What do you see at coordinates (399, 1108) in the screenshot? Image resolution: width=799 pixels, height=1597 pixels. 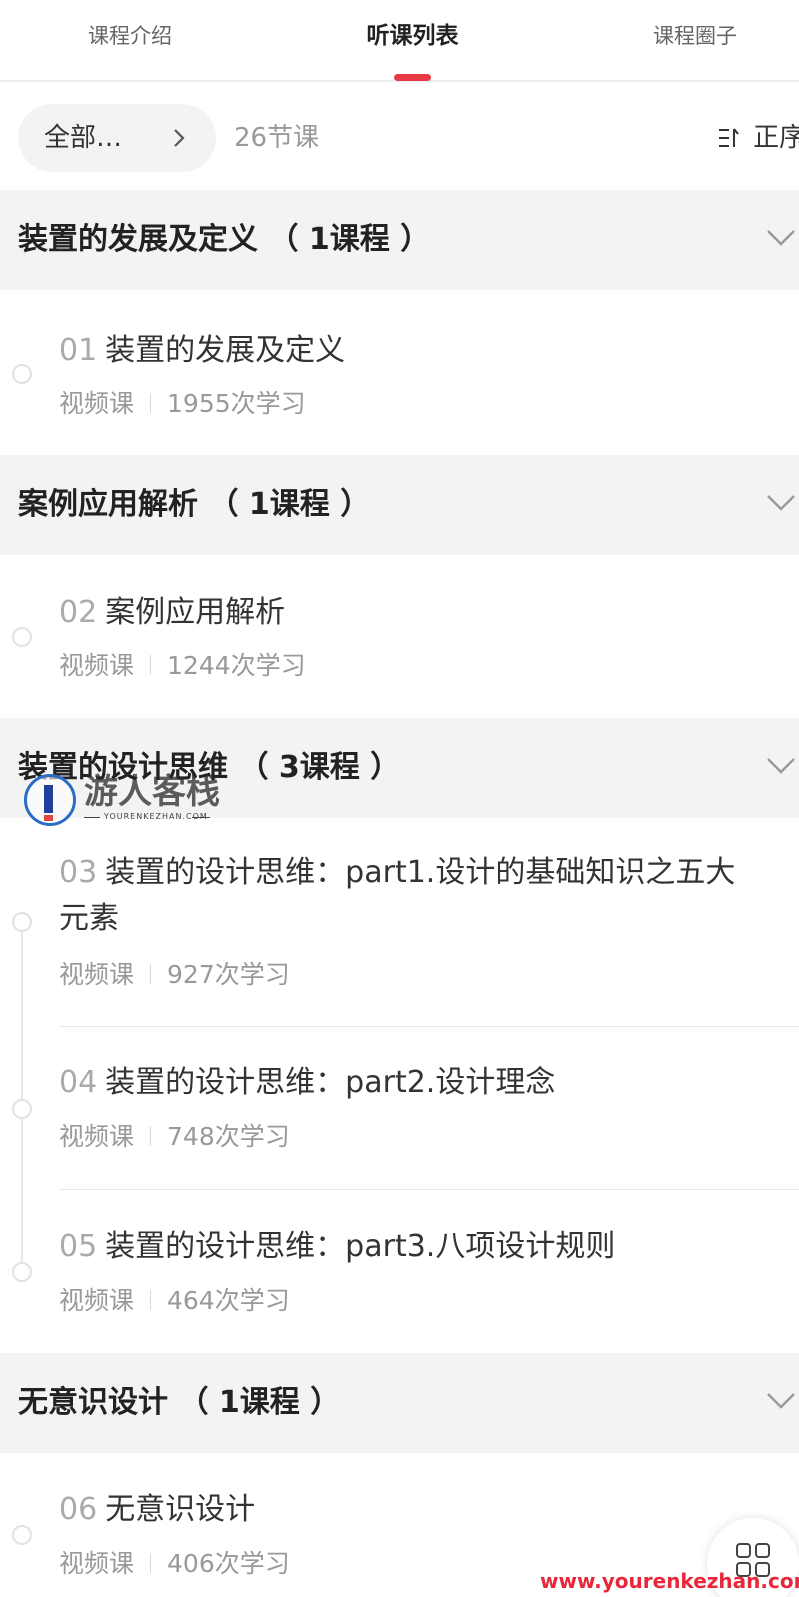 I see `lesson-item: 04 装置的设计思维：part2.设计理念 视频课 748次学习` at bounding box center [399, 1108].